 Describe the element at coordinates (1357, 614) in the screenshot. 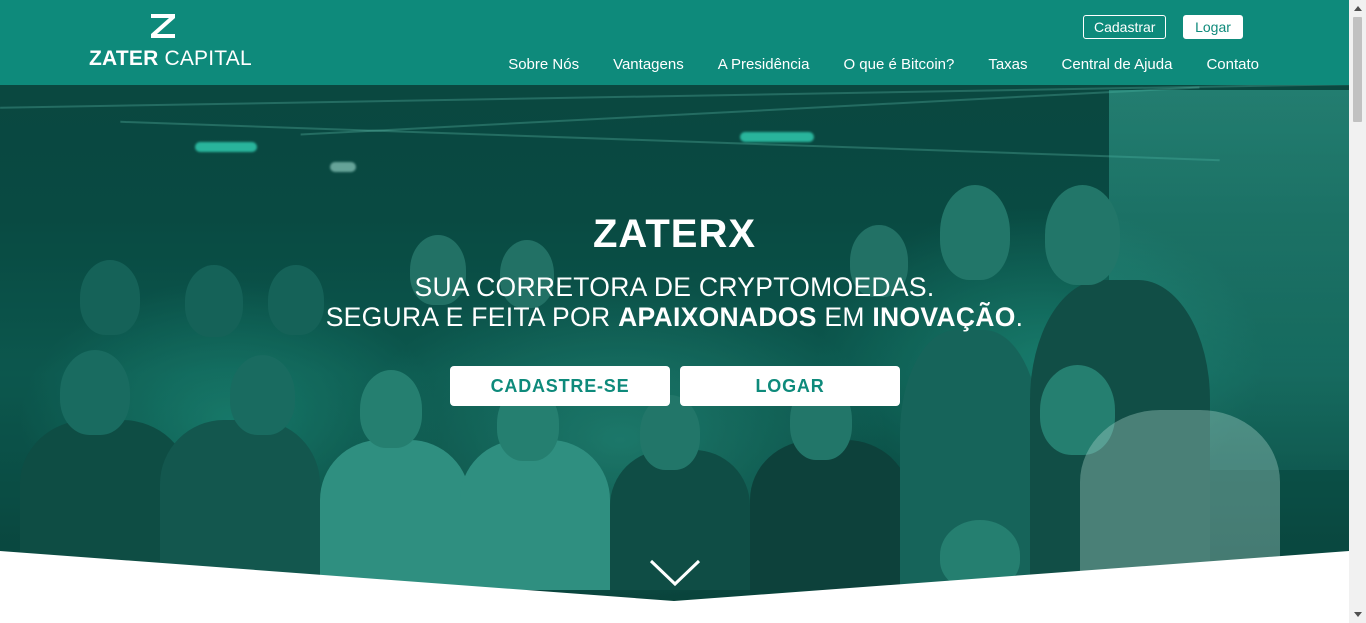

I see `scroll-down-arrow-icon` at that location.